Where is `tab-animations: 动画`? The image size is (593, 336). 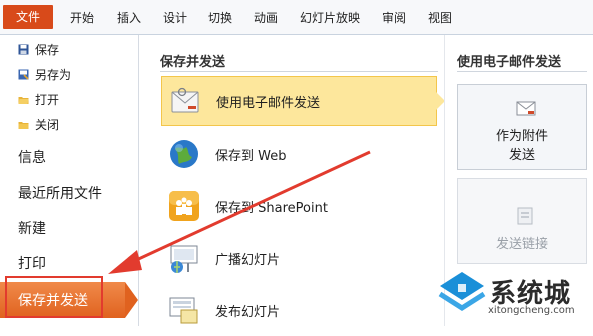
tab-animations: 动画 is located at coordinates (266, 17).